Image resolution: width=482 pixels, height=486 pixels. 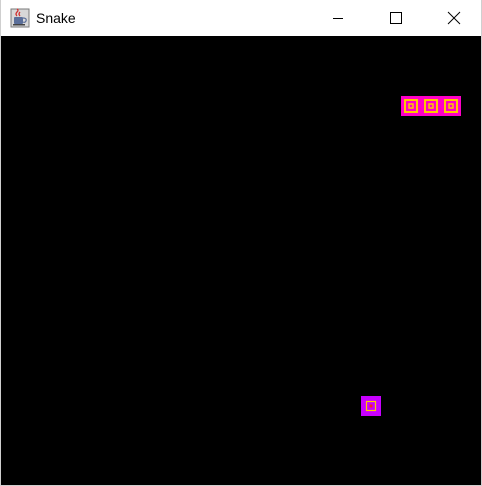 I want to click on snake-head, so click(x=451, y=106).